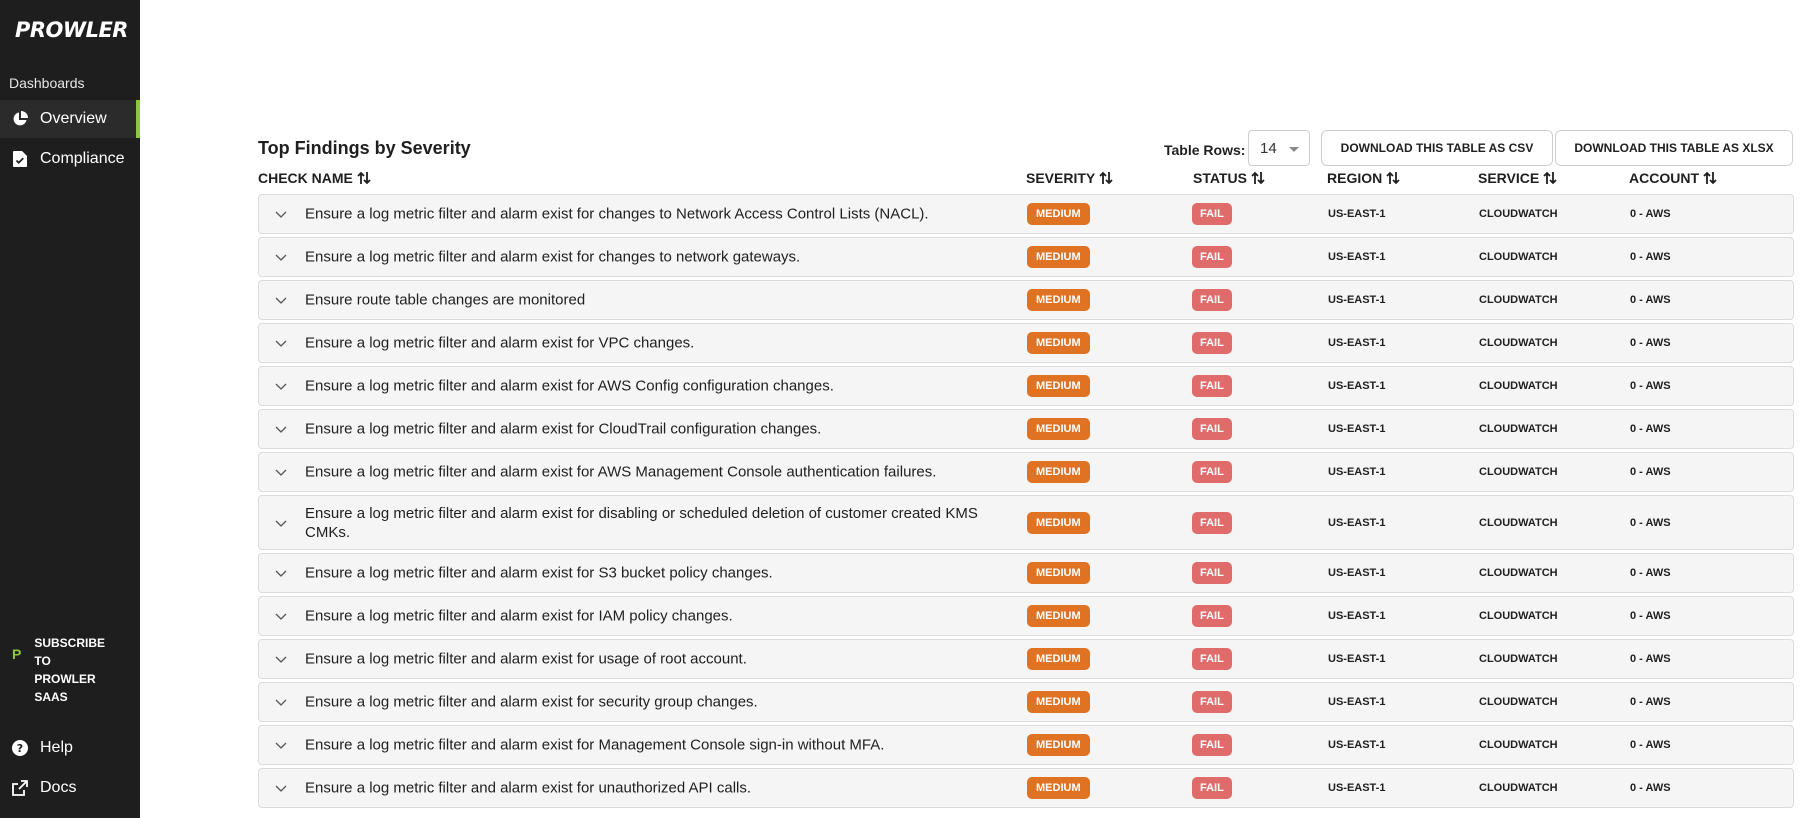 The height and width of the screenshot is (818, 1802). I want to click on caret-down-icon, so click(1294, 149).